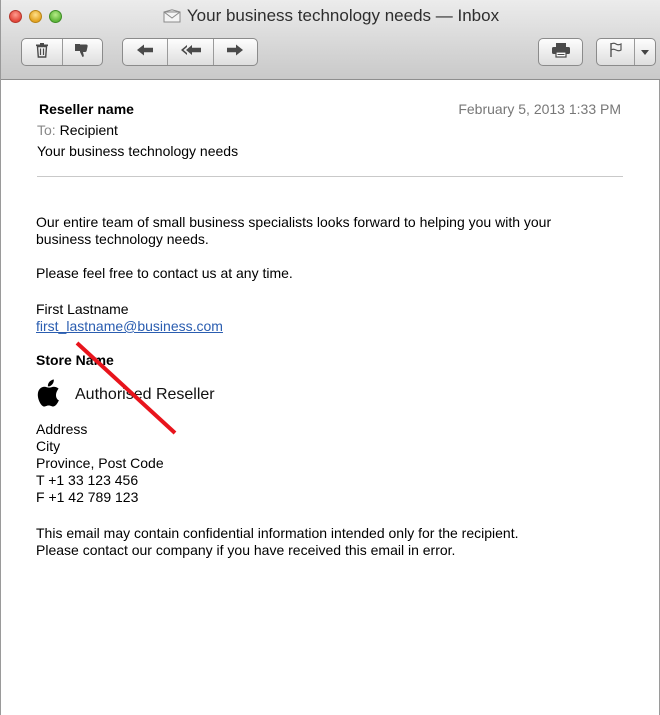 Image resolution: width=660 pixels, height=715 pixels. Describe the element at coordinates (62, 429) in the screenshot. I see `address-line: Address` at that location.